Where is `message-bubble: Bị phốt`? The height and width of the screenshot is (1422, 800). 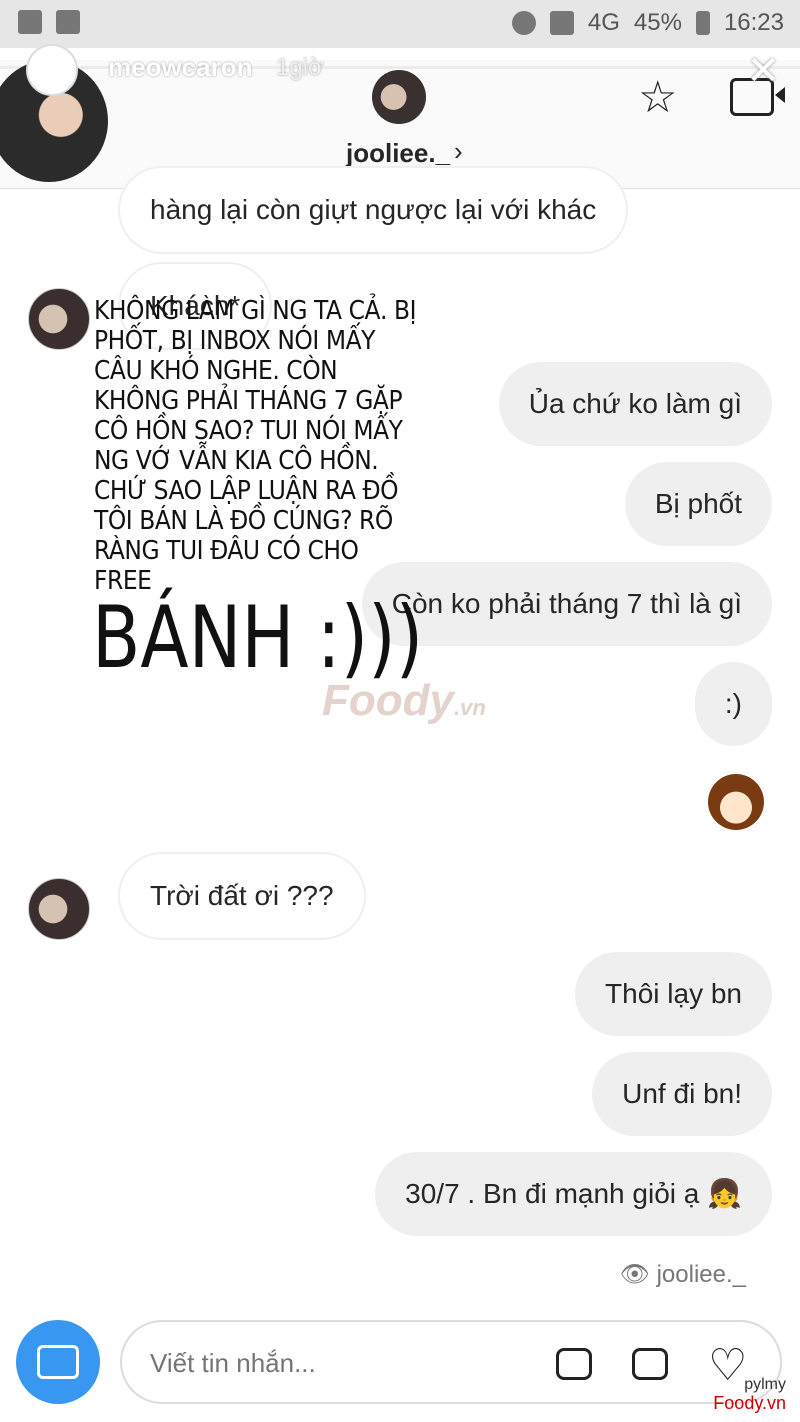
message-bubble: Bị phốt is located at coordinates (698, 504).